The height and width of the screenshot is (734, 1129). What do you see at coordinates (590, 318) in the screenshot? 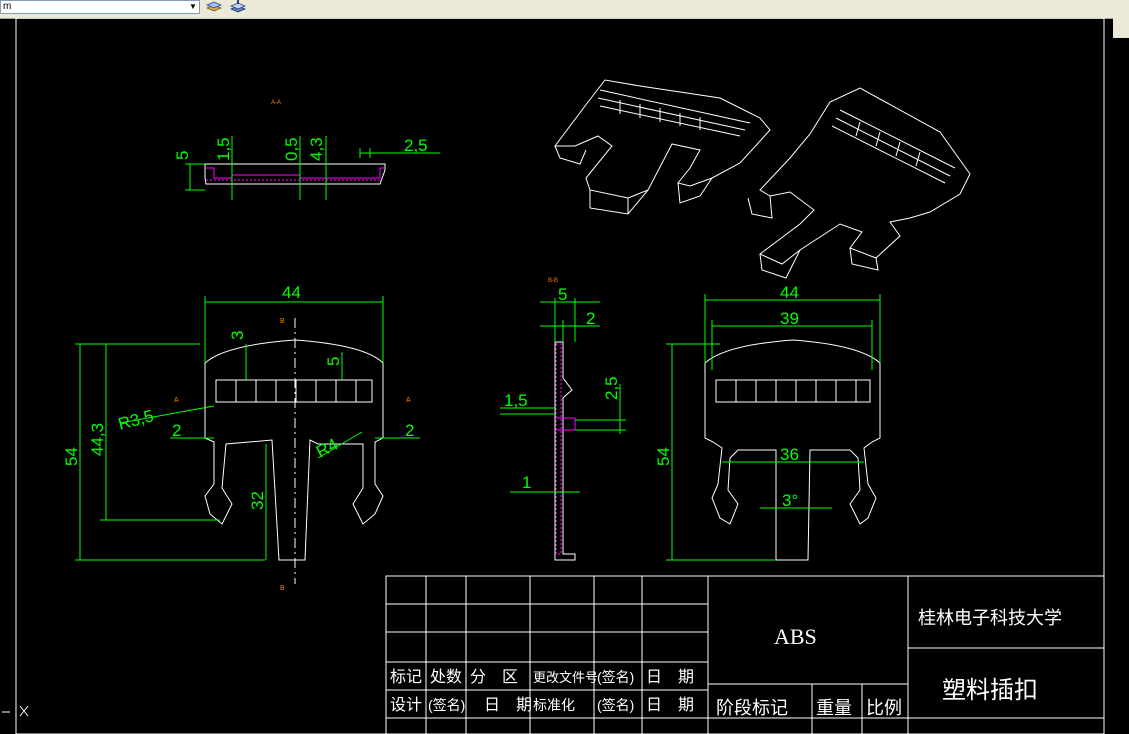
I see `dim-side-2: 2` at bounding box center [590, 318].